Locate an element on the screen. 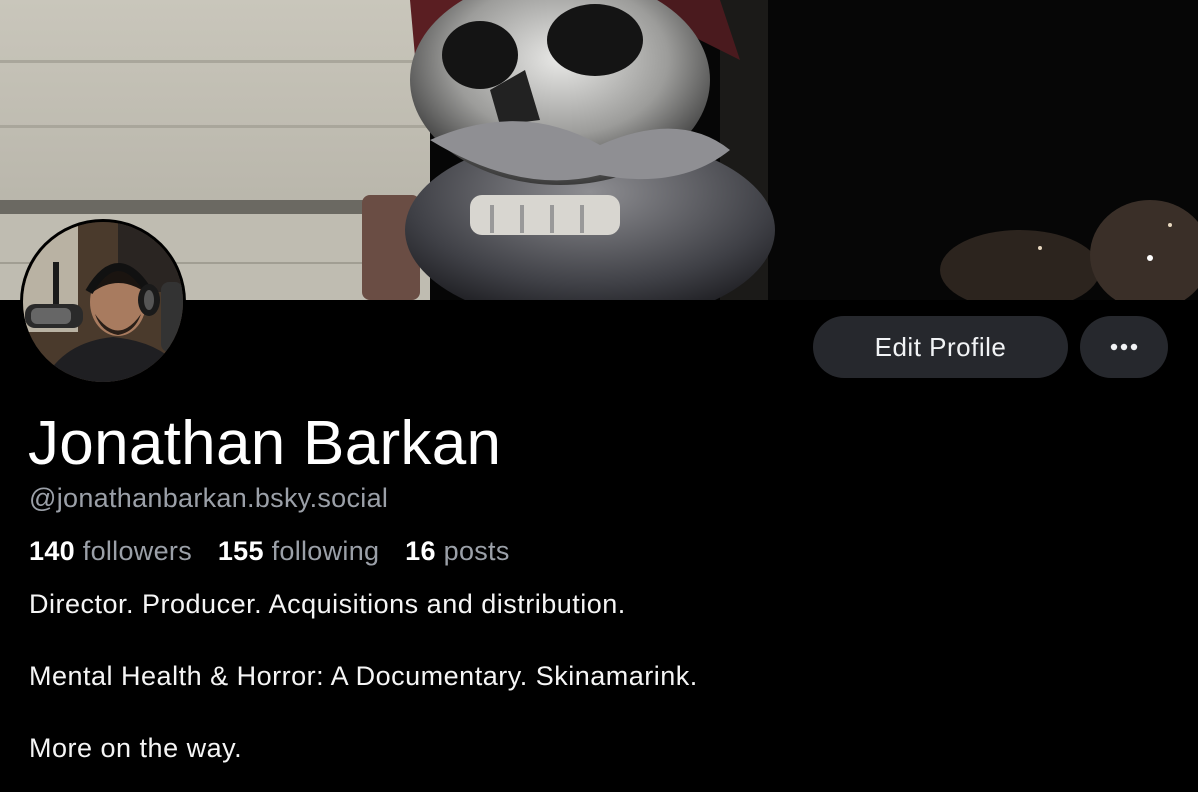 The image size is (1198, 792). edit-profile-label: Edit Profile is located at coordinates (940, 346).